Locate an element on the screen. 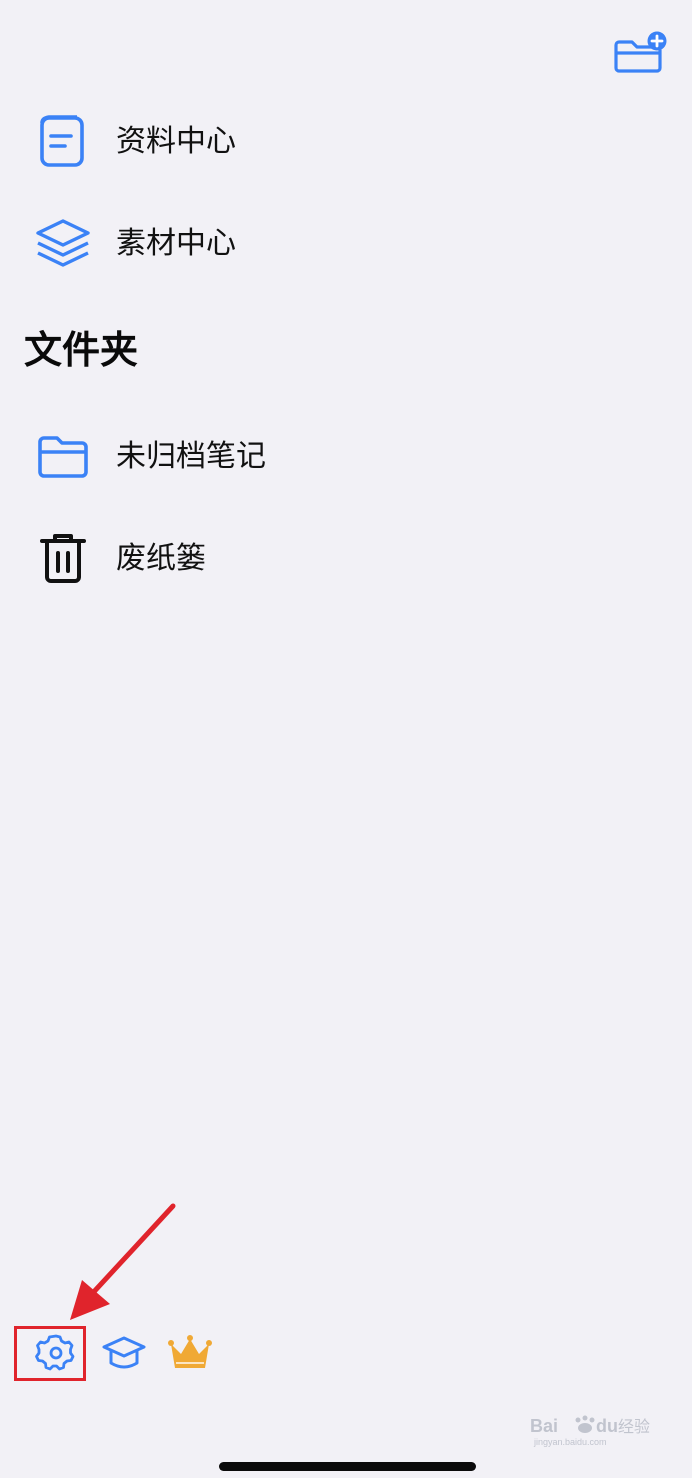 The image size is (692, 1478). crown-icon is located at coordinates (190, 1351).